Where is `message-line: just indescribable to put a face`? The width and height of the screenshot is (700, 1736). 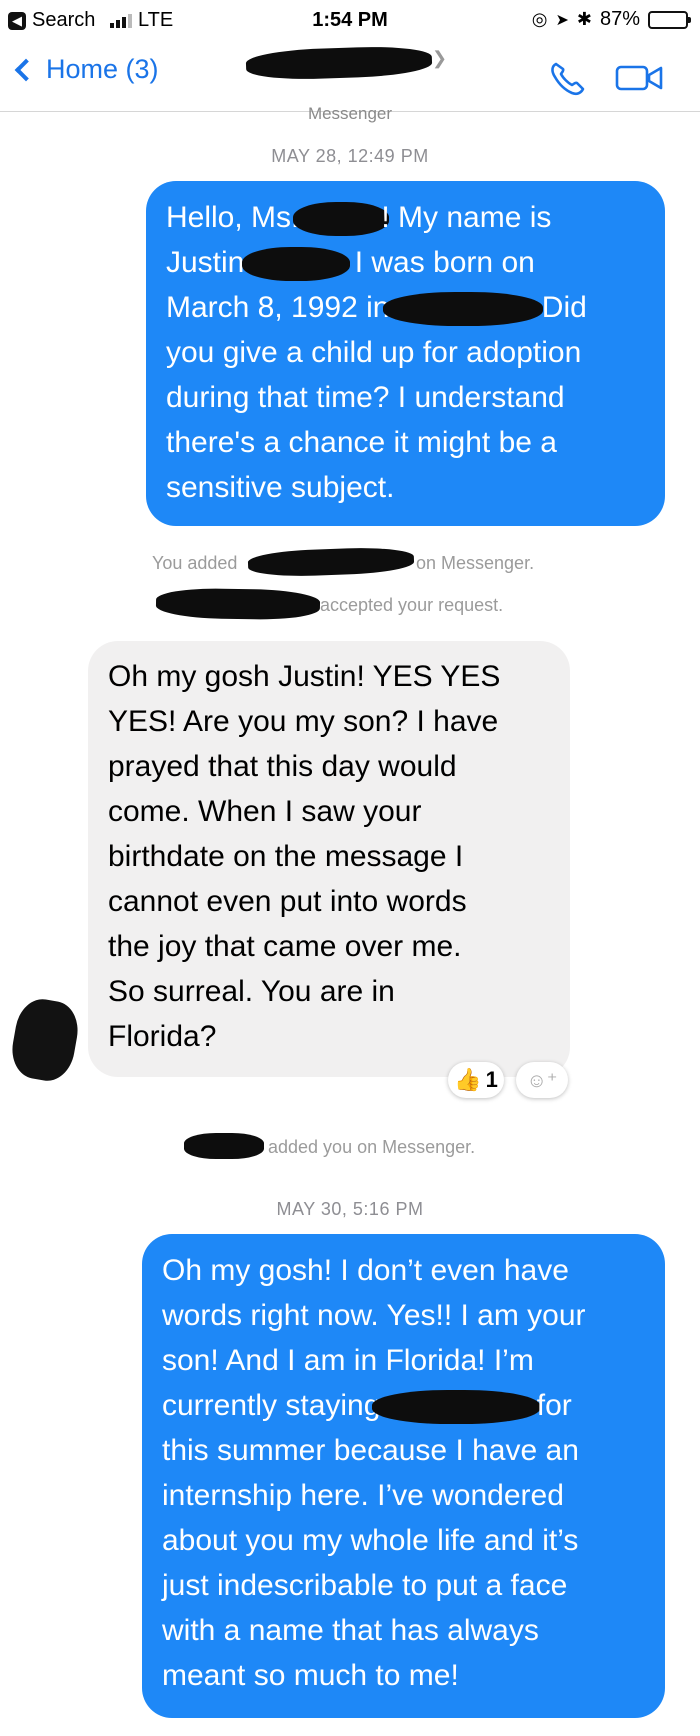
message-line: just indescribable to put a face is located at coordinates (365, 1585).